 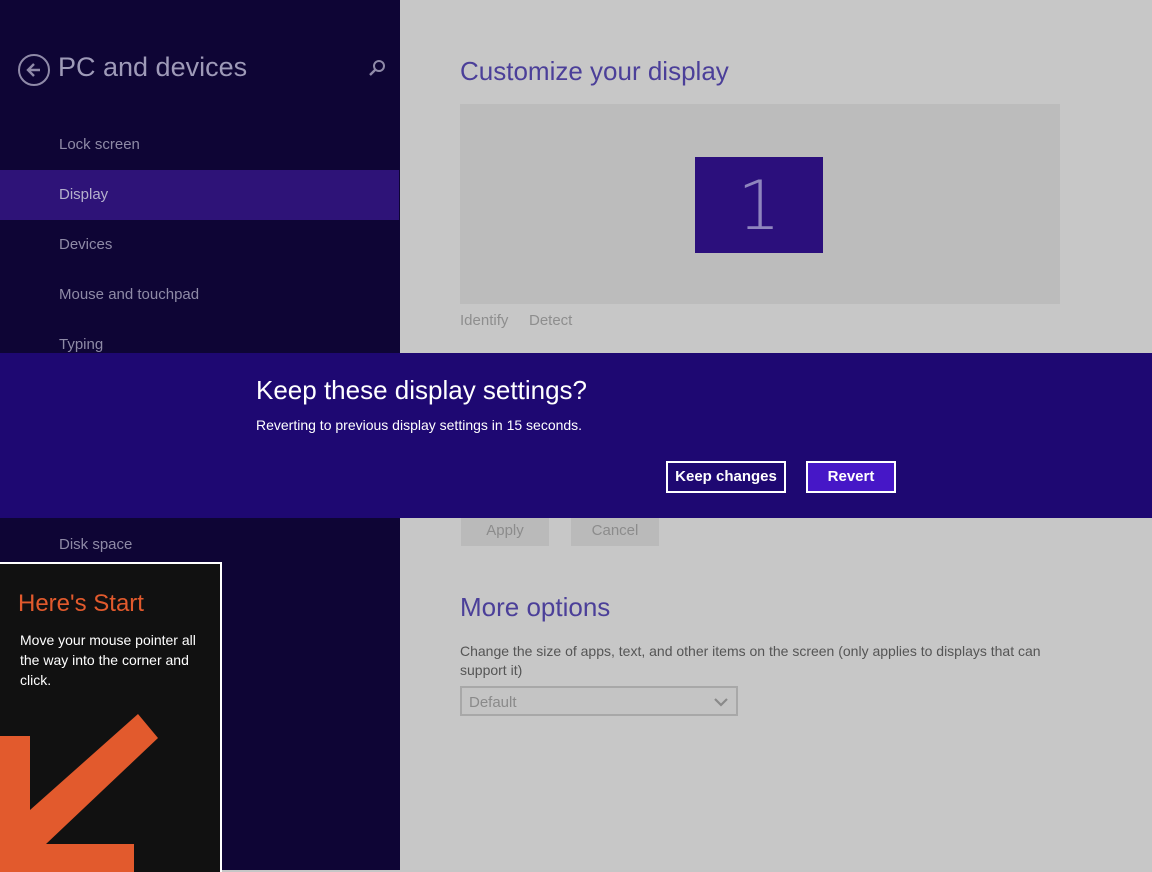 I want to click on monitor-tile: 1, so click(x=759, y=205).